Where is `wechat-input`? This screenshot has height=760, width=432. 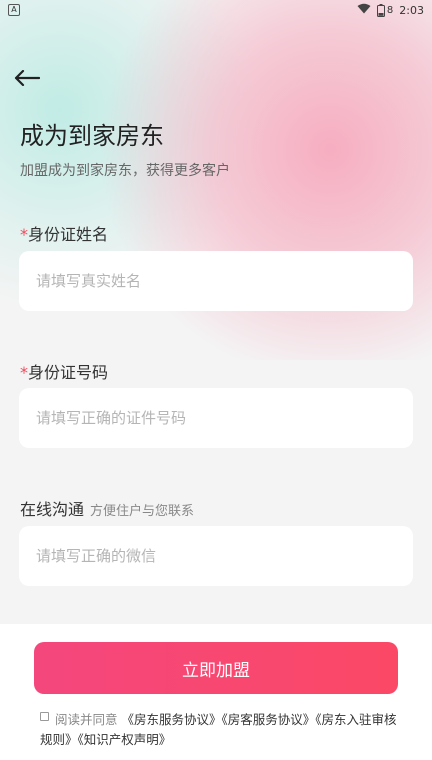
wechat-input is located at coordinates (216, 556).